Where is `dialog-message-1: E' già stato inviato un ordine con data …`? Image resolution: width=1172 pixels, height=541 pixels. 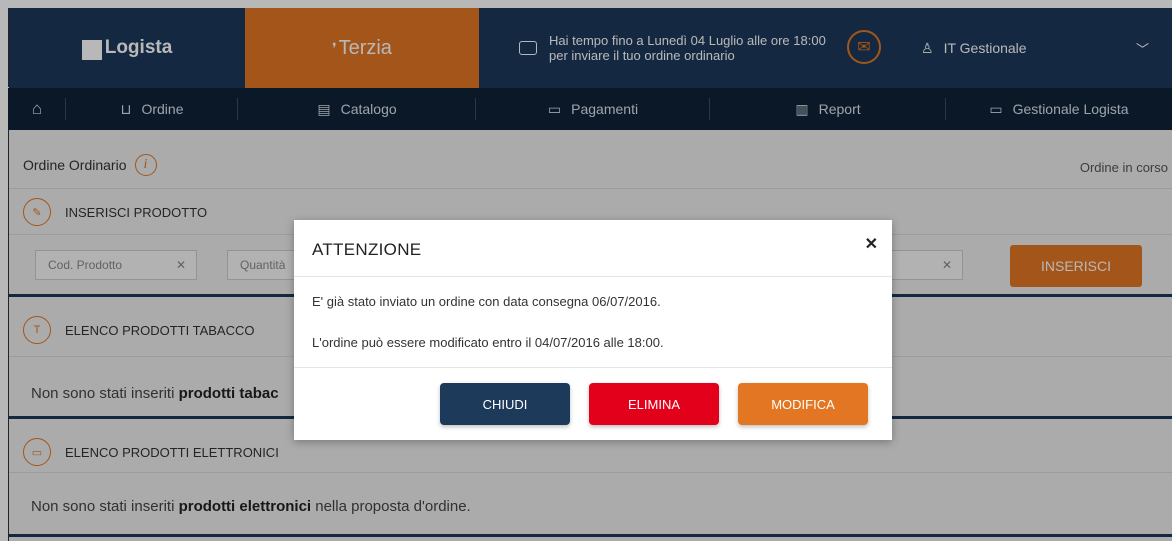 dialog-message-1: E' già stato inviato un ordine con data … is located at coordinates (486, 301).